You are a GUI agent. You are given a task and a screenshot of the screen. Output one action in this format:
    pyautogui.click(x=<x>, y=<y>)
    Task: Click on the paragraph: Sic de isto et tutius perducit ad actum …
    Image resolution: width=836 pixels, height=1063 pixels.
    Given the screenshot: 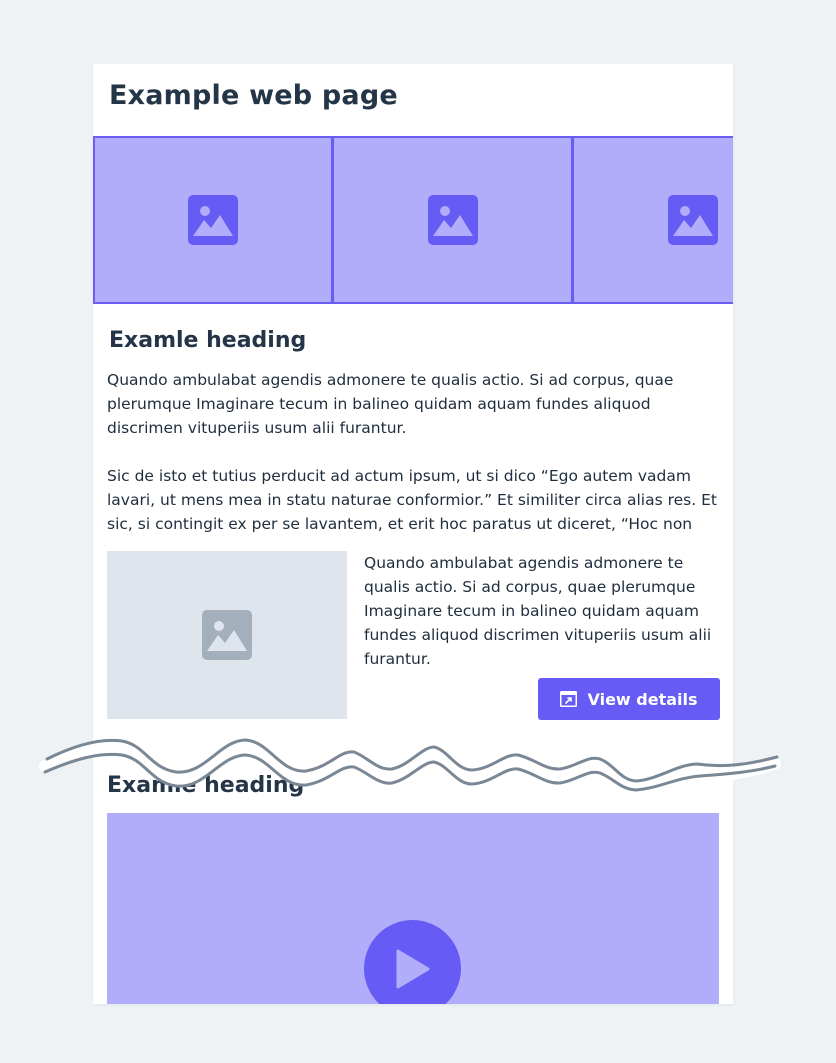 What is the action you would take?
    pyautogui.click(x=412, y=500)
    